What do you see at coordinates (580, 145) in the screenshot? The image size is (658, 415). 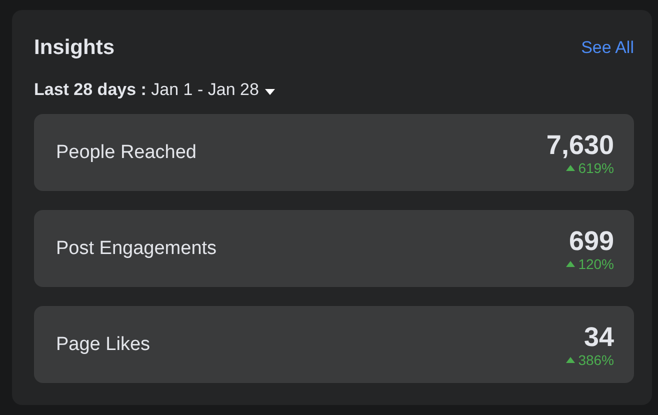 I see `metric-value: 7,630` at bounding box center [580, 145].